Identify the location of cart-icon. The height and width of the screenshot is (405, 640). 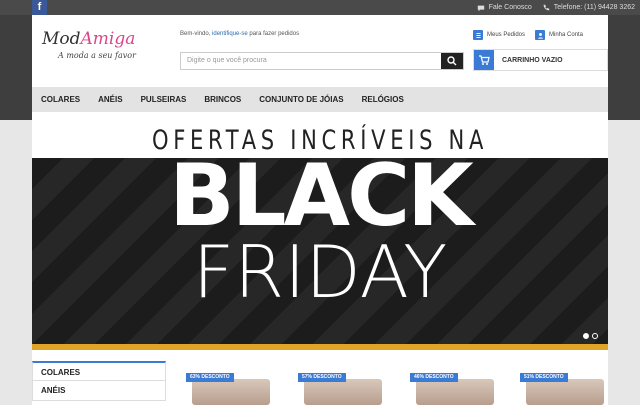
(484, 60).